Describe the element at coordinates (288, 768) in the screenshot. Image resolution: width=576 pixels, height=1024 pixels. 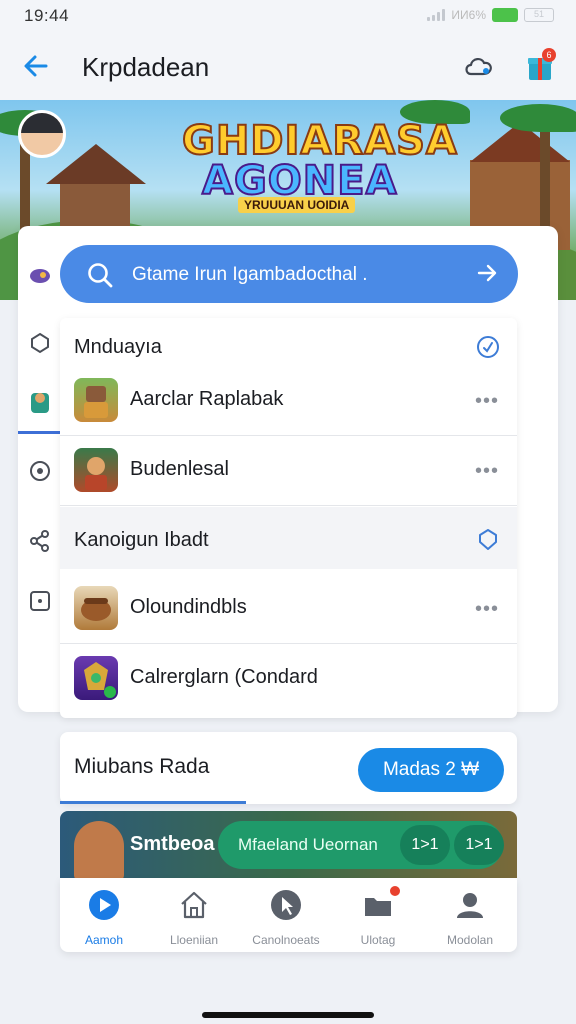
I see `quick-play-card: Miubans Rada Madas 2 ₩` at that location.